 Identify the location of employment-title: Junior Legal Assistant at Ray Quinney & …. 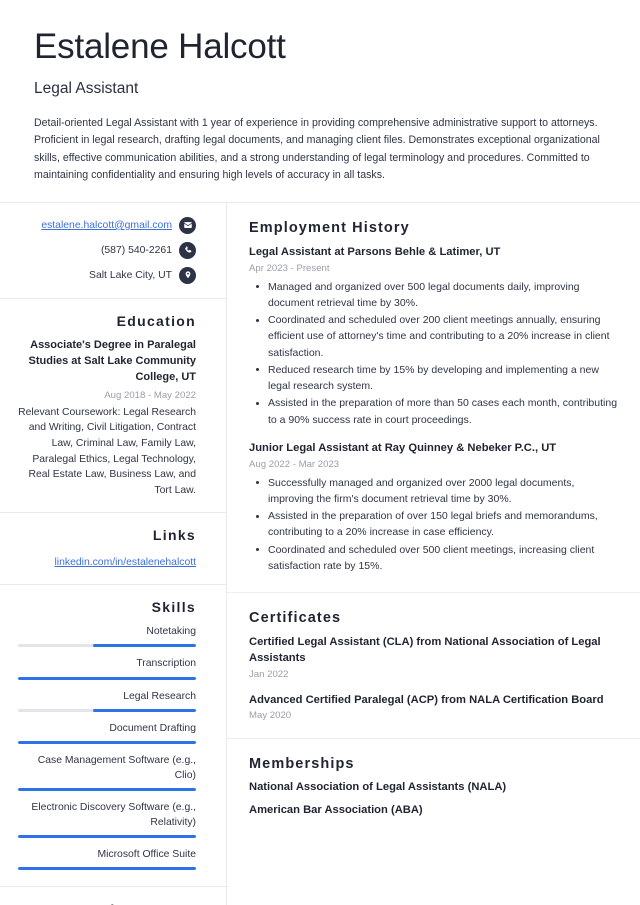
(403, 447).